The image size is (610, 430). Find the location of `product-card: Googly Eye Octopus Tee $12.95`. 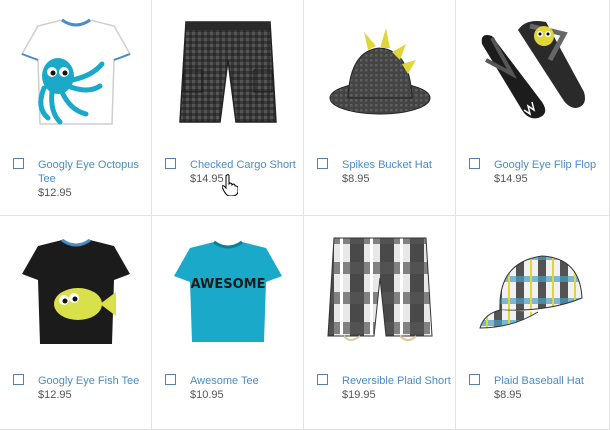

product-card: Googly Eye Octopus Tee $12.95 is located at coordinates (76, 108).